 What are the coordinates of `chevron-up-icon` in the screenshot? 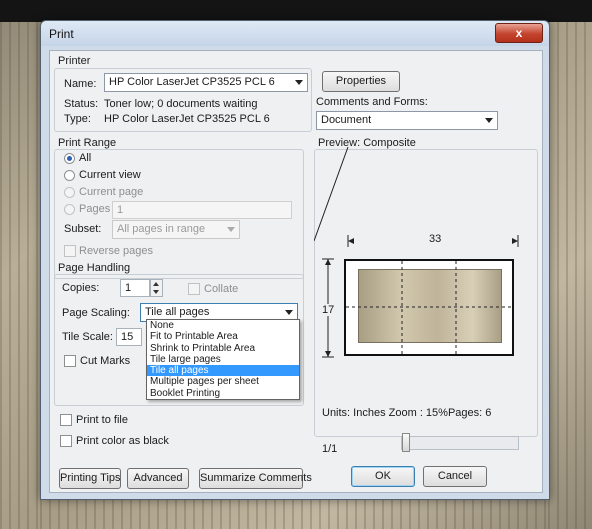 It's located at (156, 284).